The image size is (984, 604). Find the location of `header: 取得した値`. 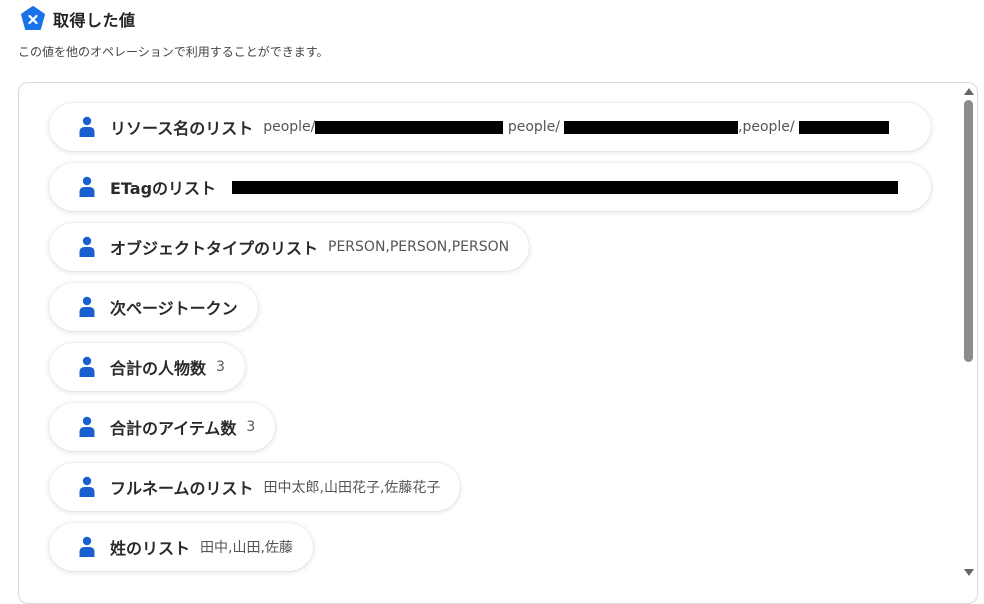

header: 取得した値 is located at coordinates (78, 19).